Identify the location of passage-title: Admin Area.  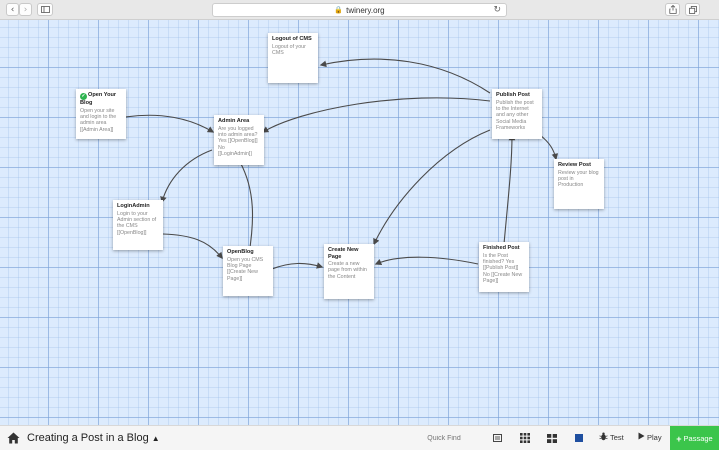
(234, 121).